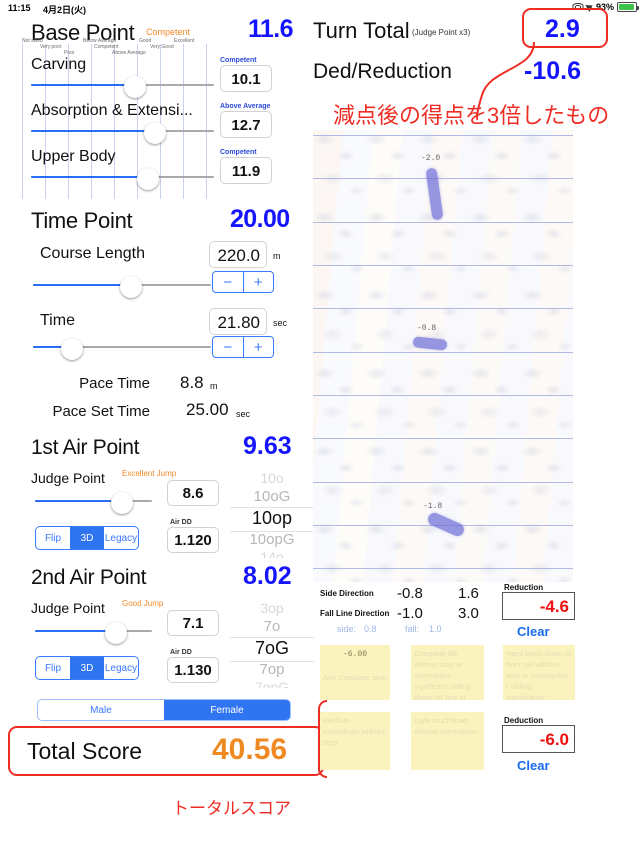 The height and width of the screenshot is (858, 643). What do you see at coordinates (238, 152) in the screenshot?
I see `upper-body-caption: Competent` at bounding box center [238, 152].